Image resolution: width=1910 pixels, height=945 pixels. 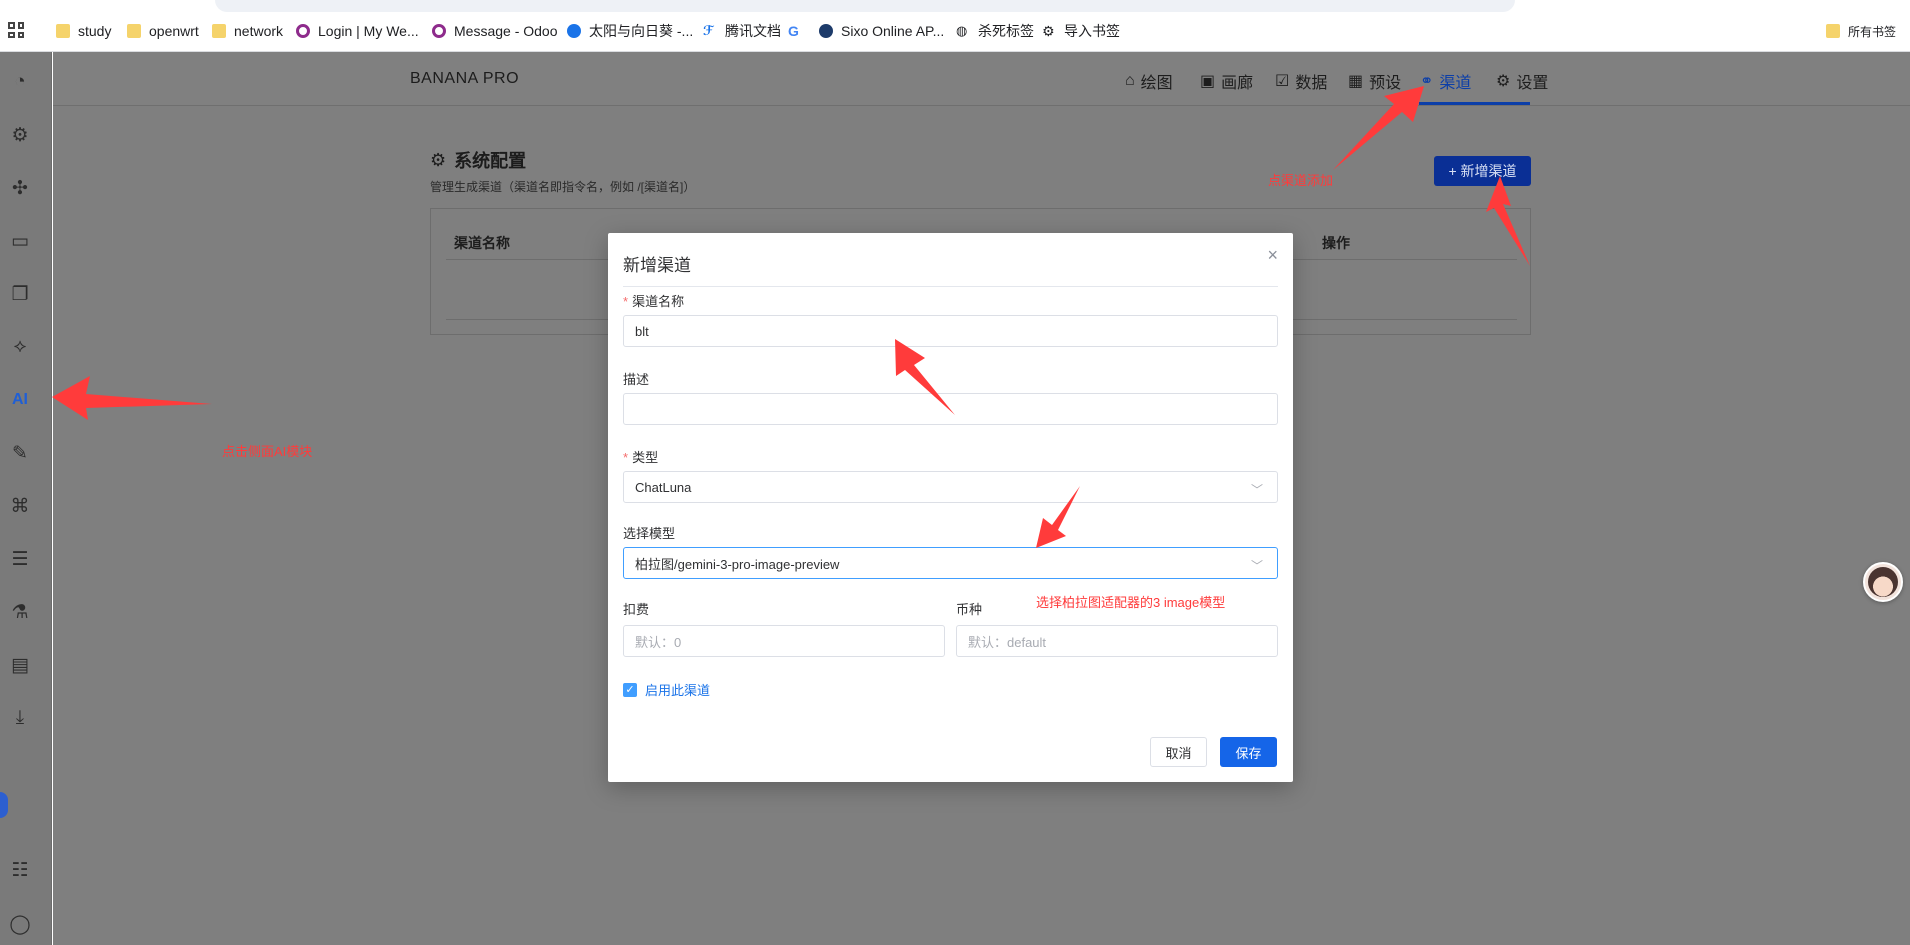 What do you see at coordinates (1272, 255) in the screenshot?
I see `close-icon: ×` at bounding box center [1272, 255].